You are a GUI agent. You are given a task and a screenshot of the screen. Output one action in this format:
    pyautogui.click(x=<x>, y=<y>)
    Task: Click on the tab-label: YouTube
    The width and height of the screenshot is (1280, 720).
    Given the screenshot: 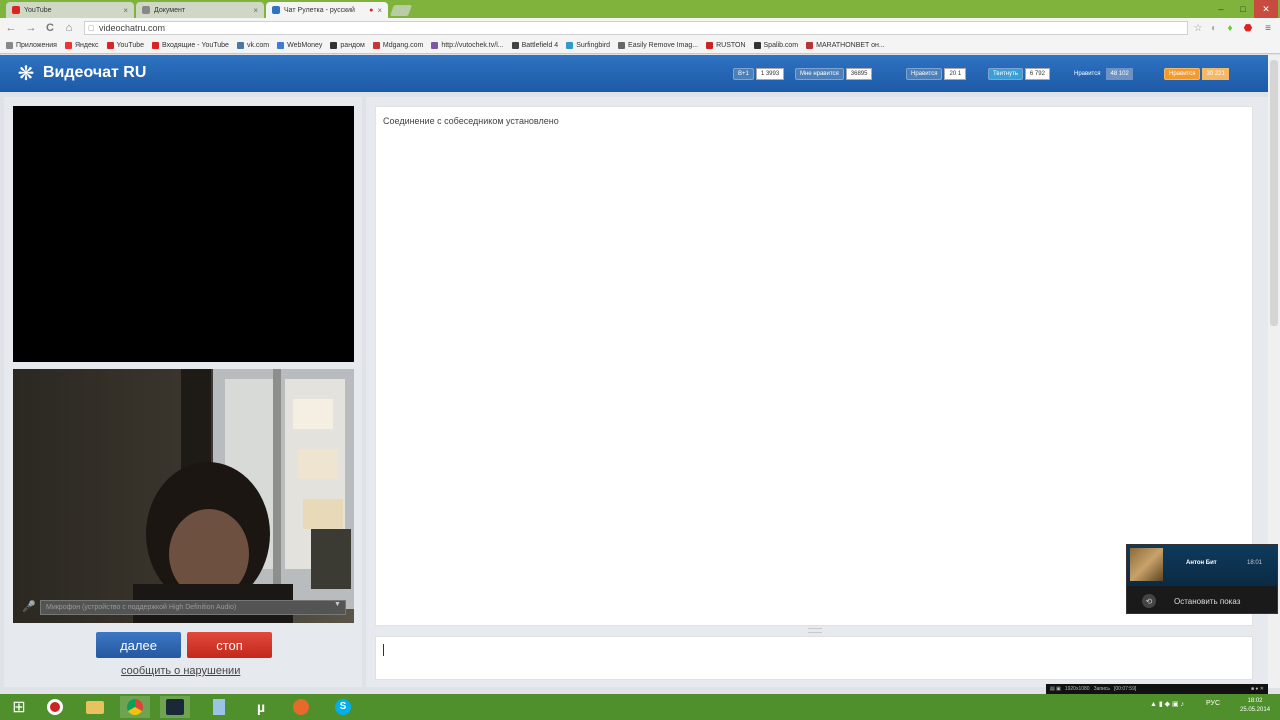 What is the action you would take?
    pyautogui.click(x=38, y=10)
    